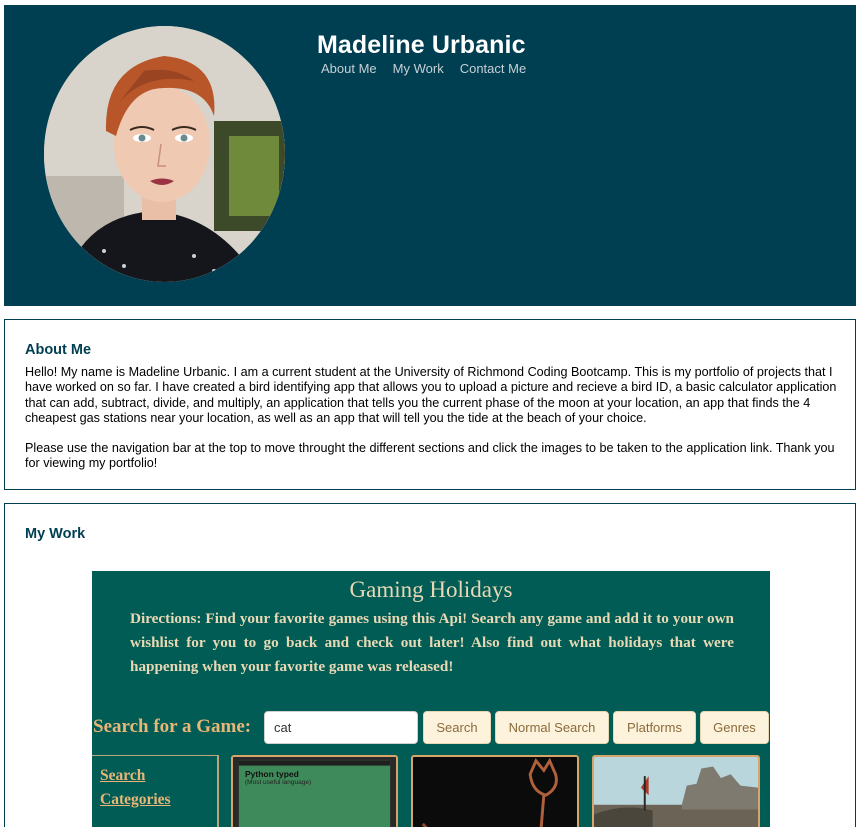 The height and width of the screenshot is (827, 858). Describe the element at coordinates (734, 727) in the screenshot. I see `project-genres-button: Genres` at that location.